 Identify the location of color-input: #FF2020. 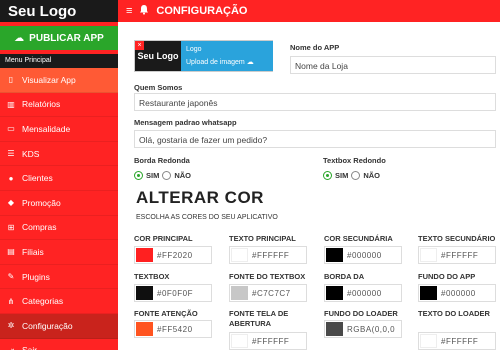
(173, 255).